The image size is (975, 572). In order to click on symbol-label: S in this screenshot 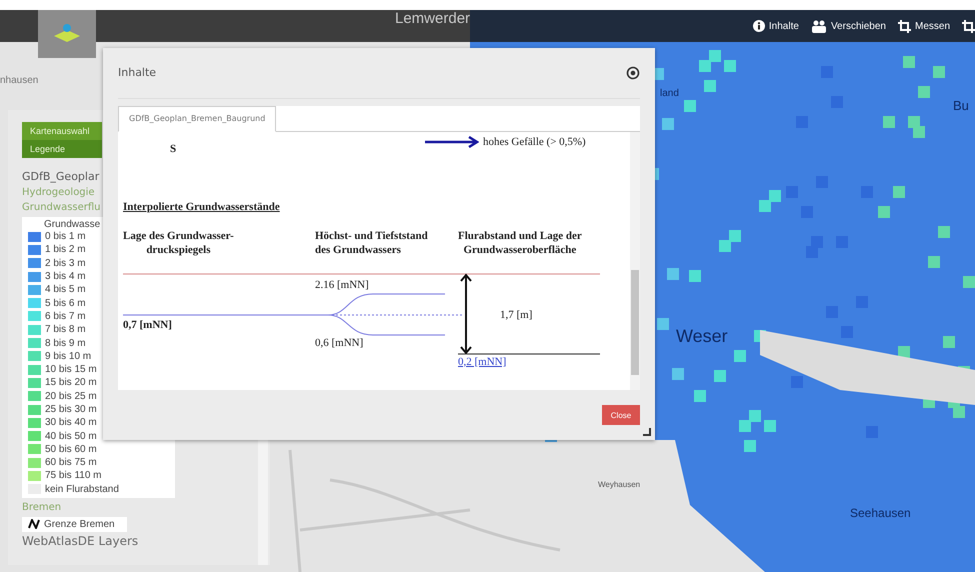, I will do `click(173, 149)`.